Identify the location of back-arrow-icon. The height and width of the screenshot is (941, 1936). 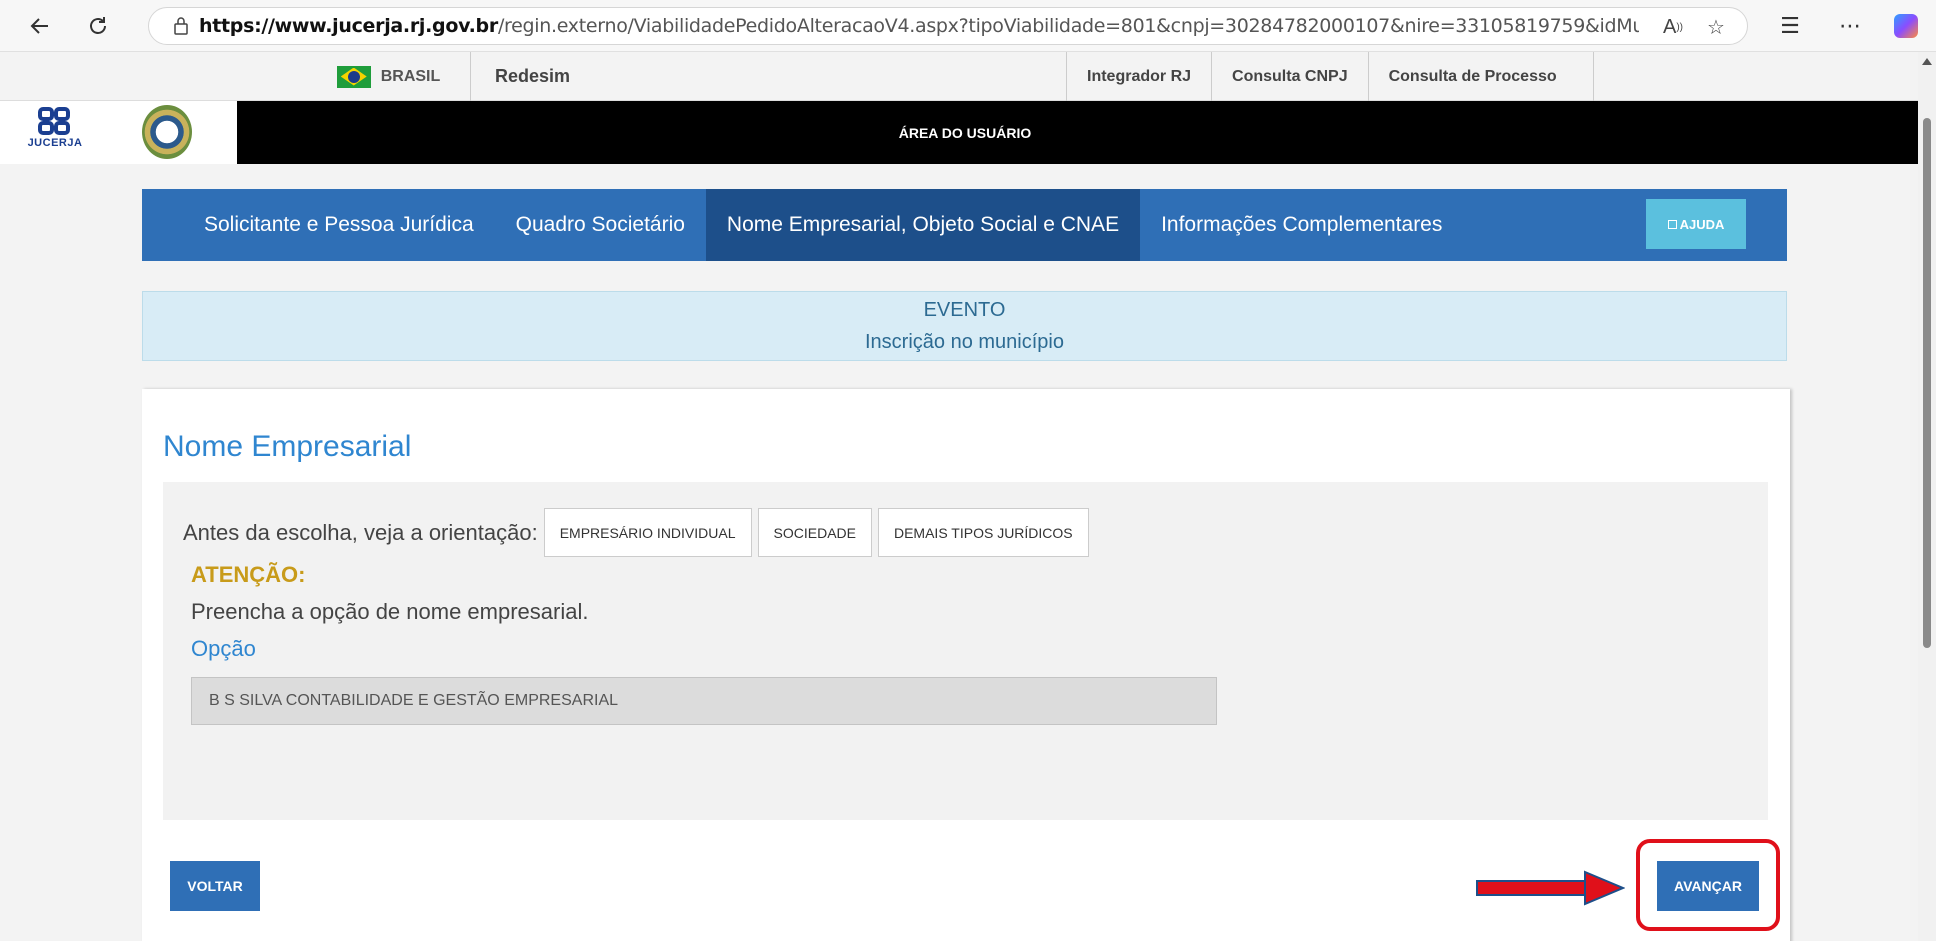
(40, 26).